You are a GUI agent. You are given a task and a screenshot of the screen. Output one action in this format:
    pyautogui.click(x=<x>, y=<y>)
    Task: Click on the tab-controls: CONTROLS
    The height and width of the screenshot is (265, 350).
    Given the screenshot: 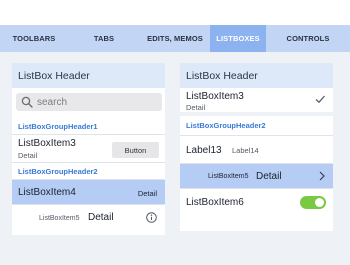 What is the action you would take?
    pyautogui.click(x=308, y=38)
    